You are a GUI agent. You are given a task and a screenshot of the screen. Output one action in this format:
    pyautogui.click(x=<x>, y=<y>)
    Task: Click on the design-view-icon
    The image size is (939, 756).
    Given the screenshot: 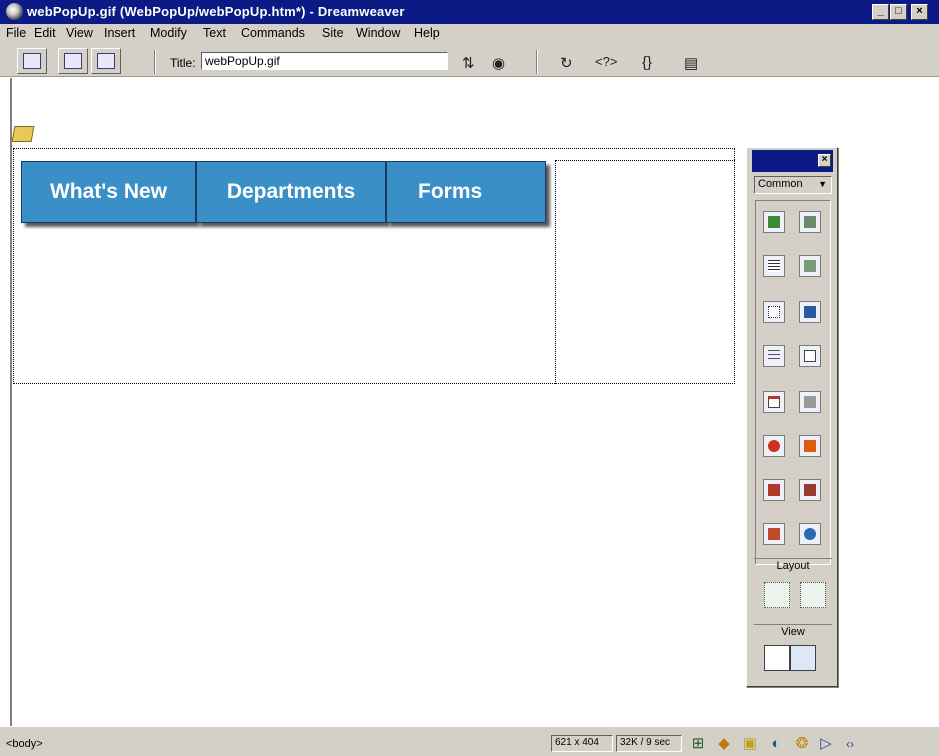 What is the action you would take?
    pyautogui.click(x=106, y=61)
    